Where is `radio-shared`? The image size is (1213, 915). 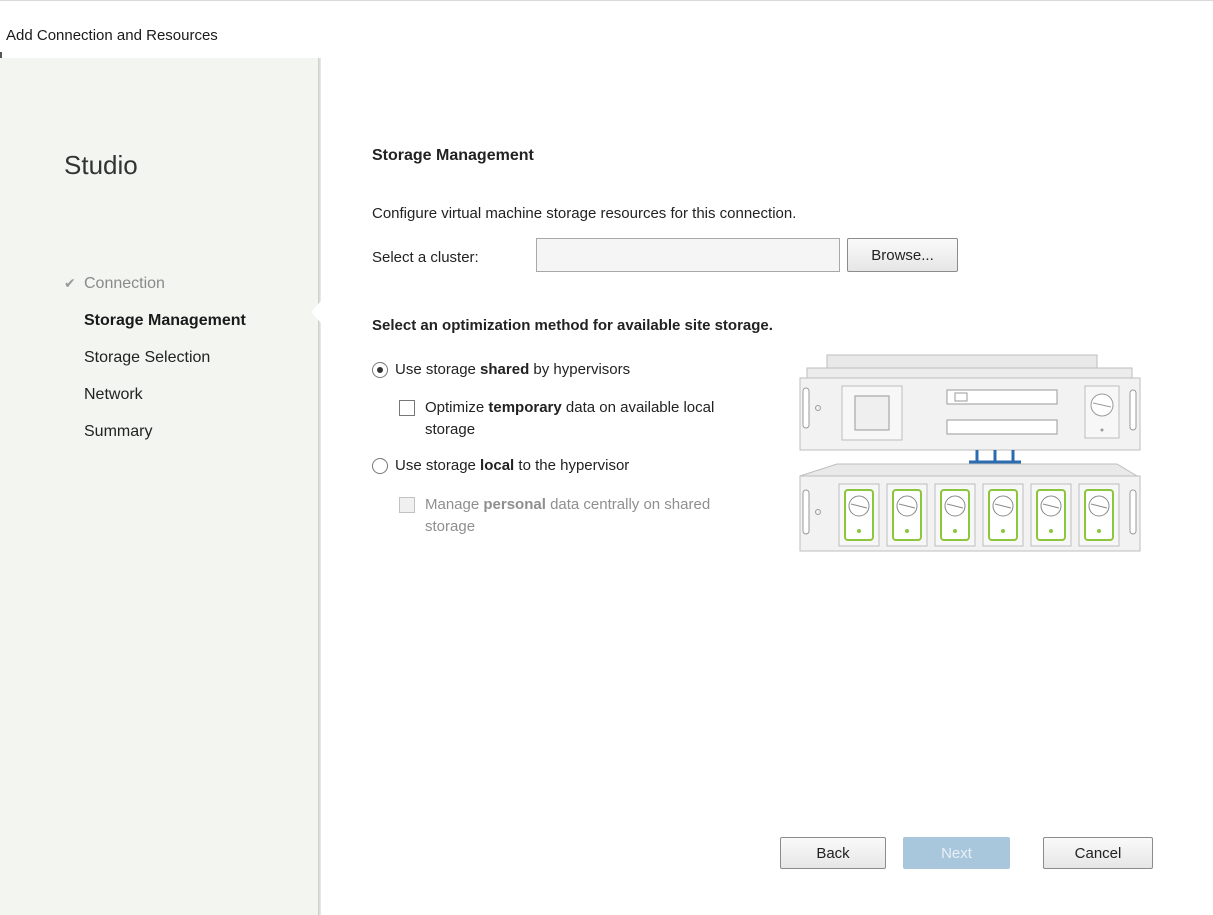 radio-shared is located at coordinates (380, 370).